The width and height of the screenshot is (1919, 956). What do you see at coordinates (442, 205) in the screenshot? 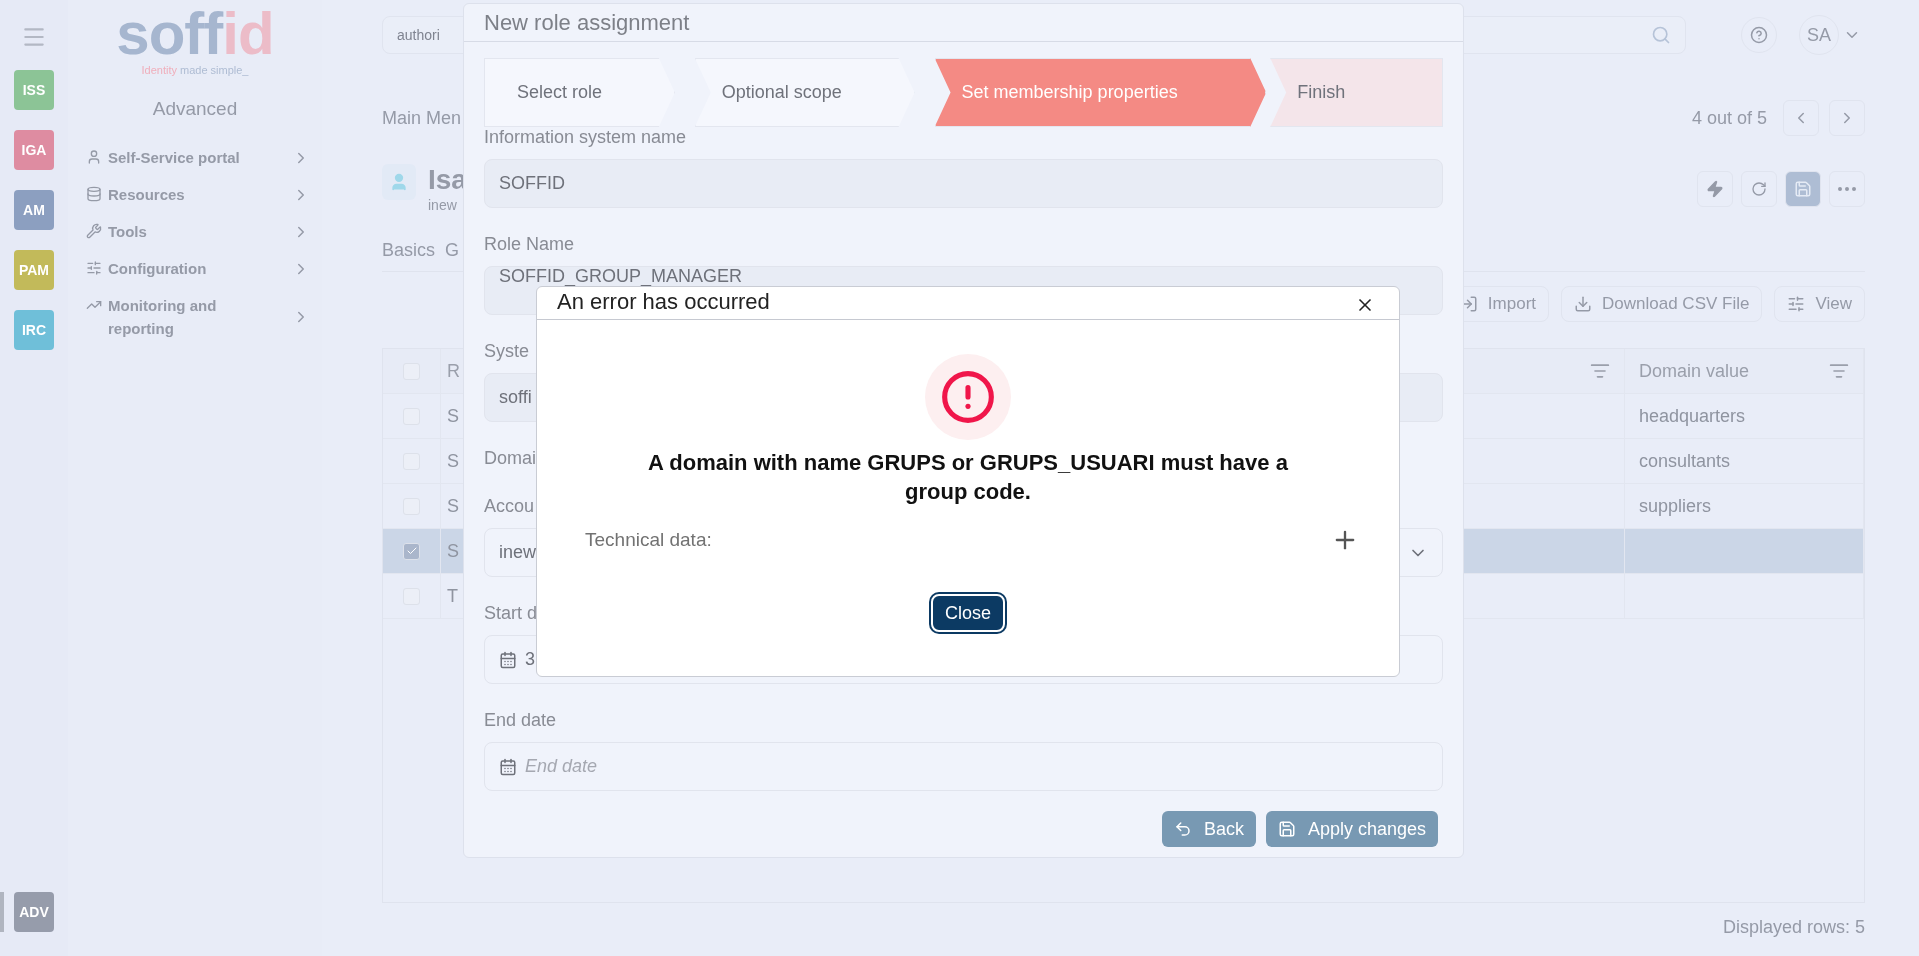
I see `page-subtitle: inew` at bounding box center [442, 205].